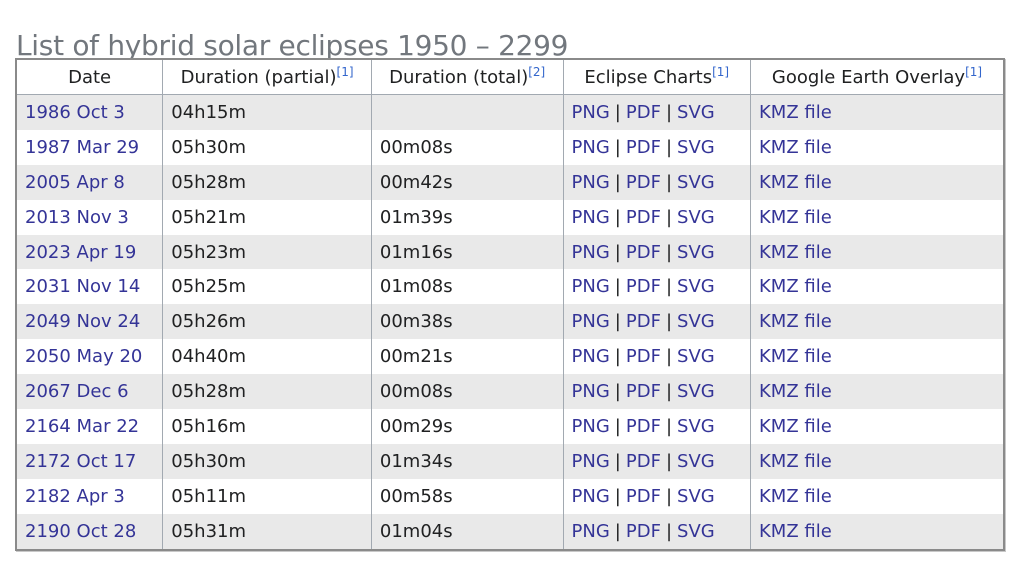 The height and width of the screenshot is (568, 1024). What do you see at coordinates (77, 217) in the screenshot?
I see `date-link: 2013 Nov 3` at bounding box center [77, 217].